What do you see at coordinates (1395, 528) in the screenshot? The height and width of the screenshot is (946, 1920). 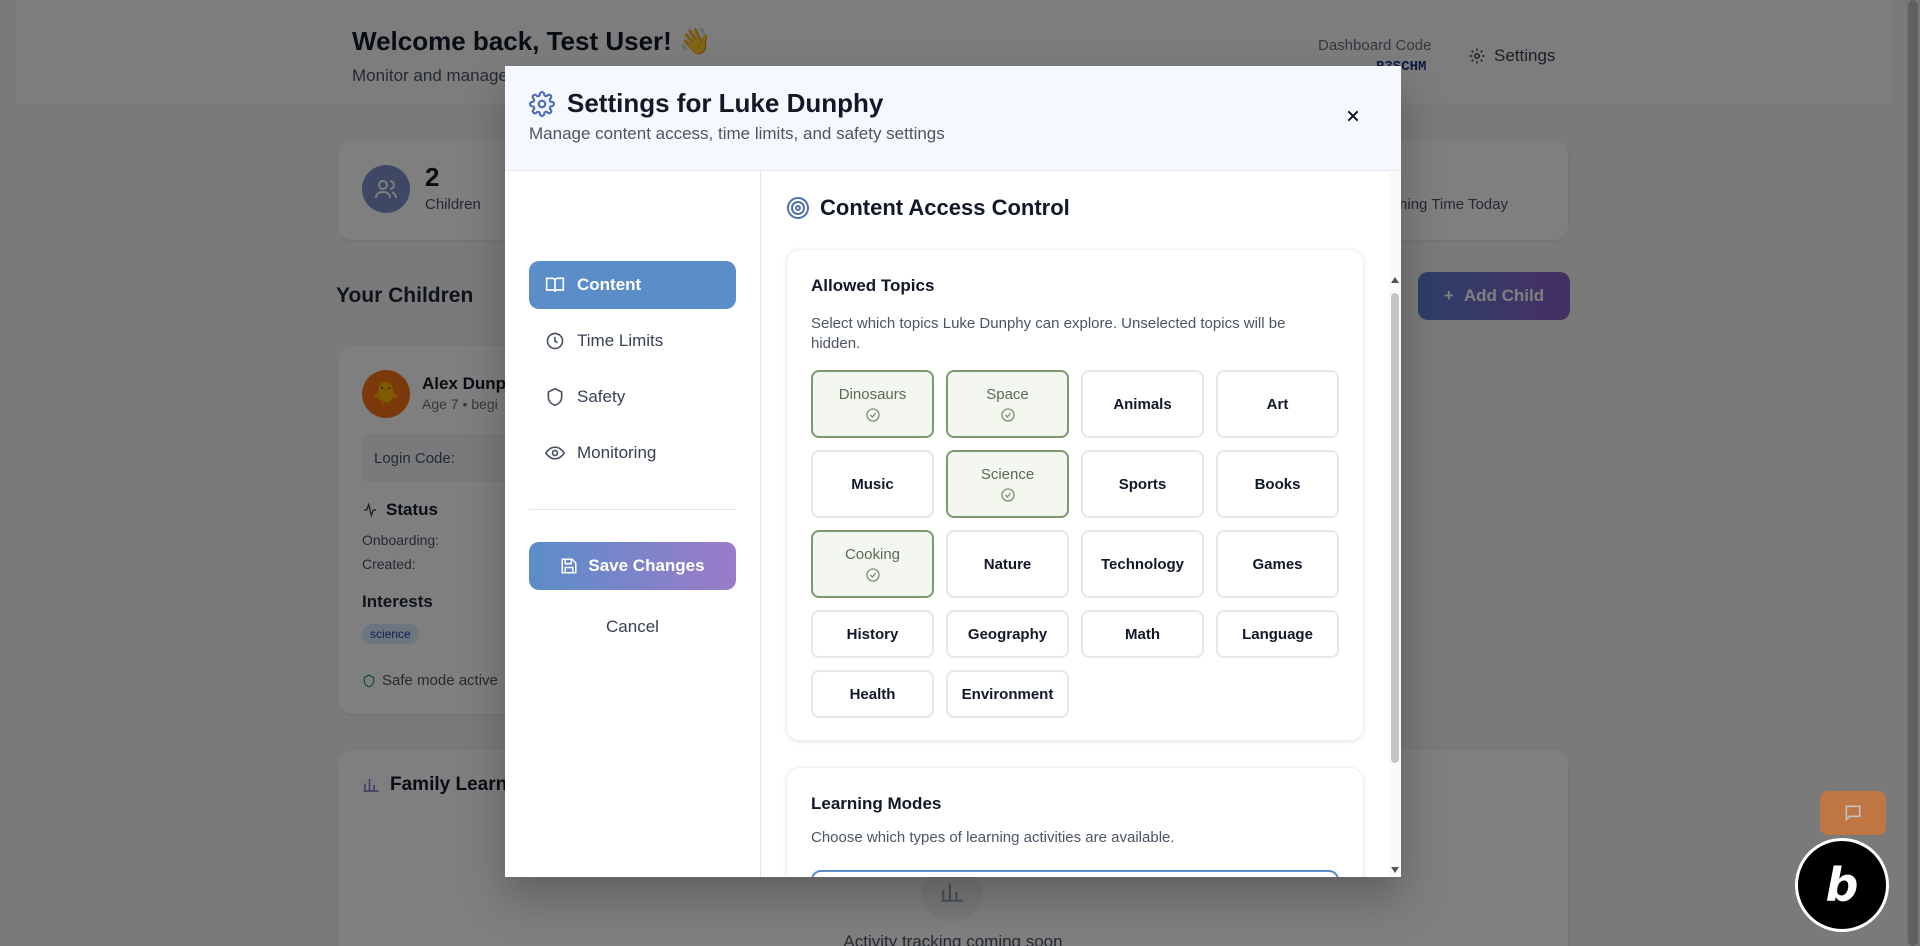 I see `modal-scrollbar-thumb` at bounding box center [1395, 528].